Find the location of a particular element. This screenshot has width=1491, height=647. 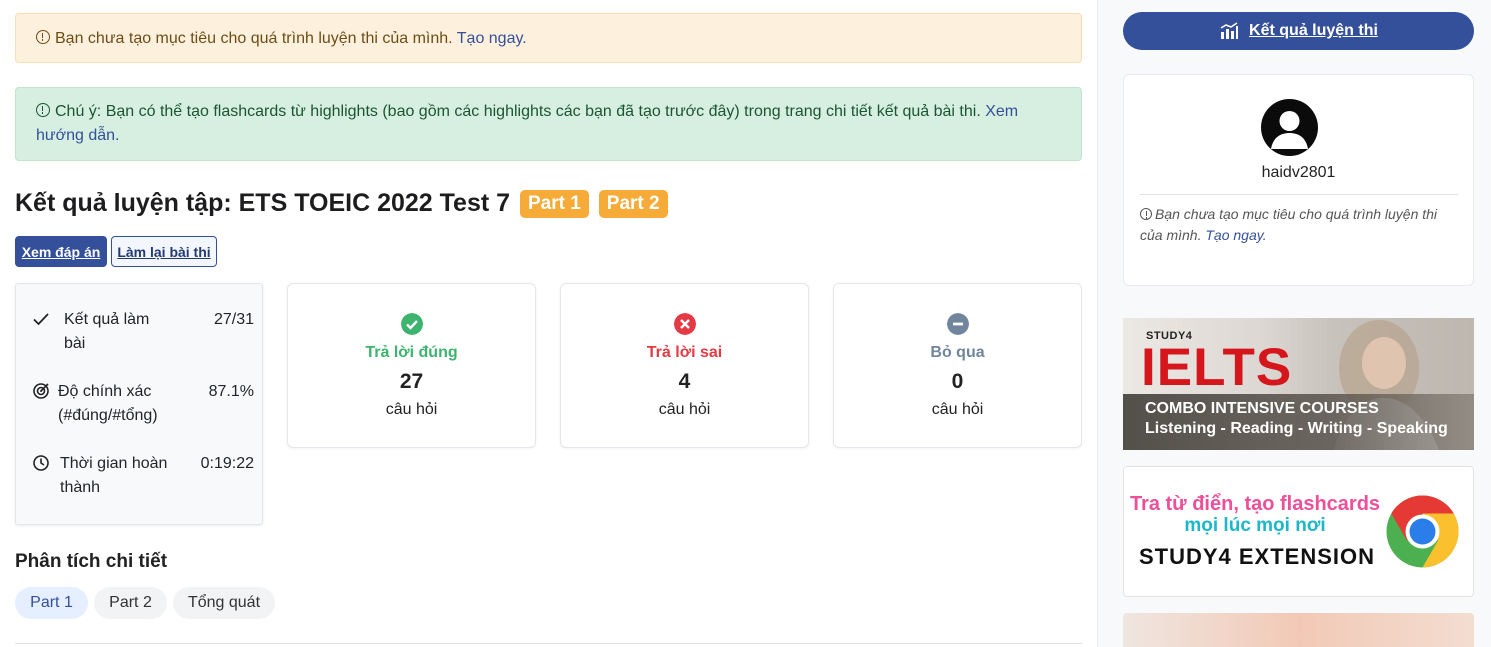

username: haidv2801 is located at coordinates (1298, 172).